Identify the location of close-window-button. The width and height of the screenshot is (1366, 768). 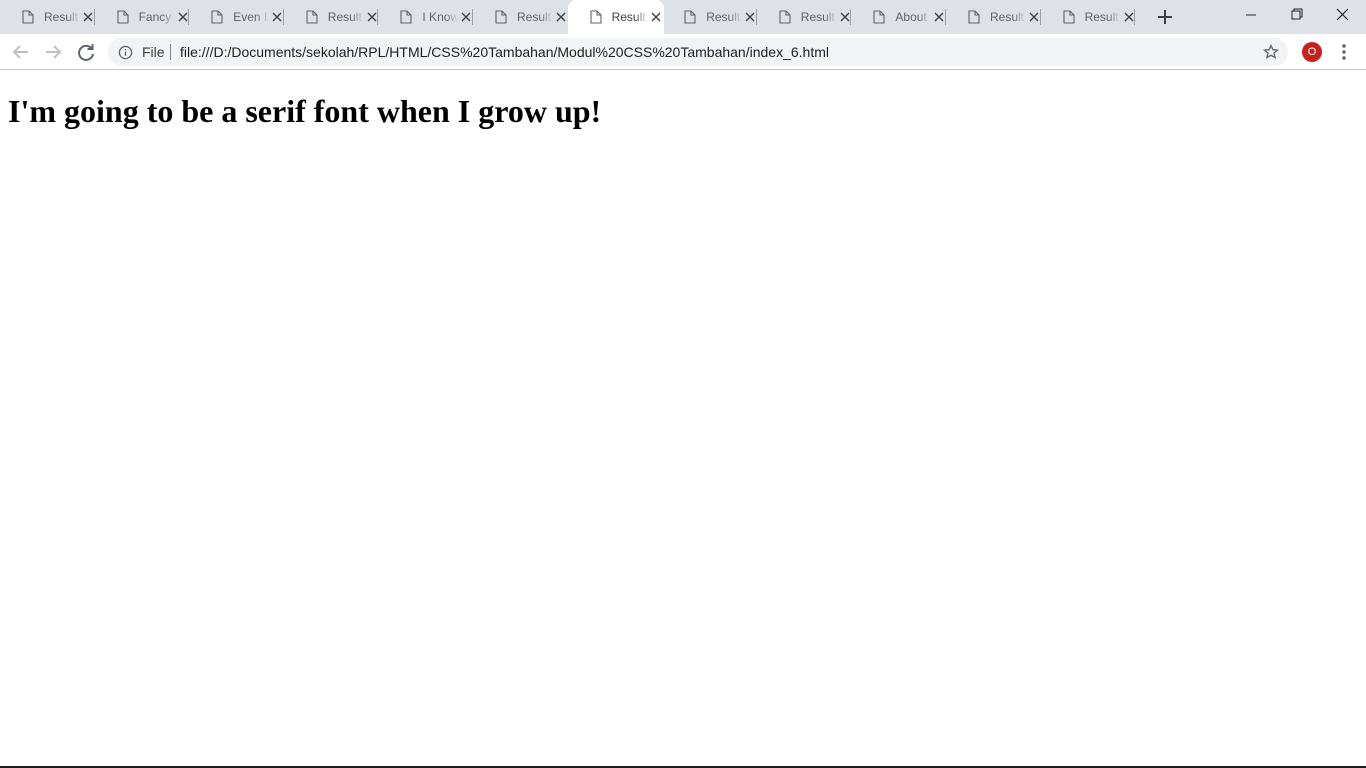
(1343, 15).